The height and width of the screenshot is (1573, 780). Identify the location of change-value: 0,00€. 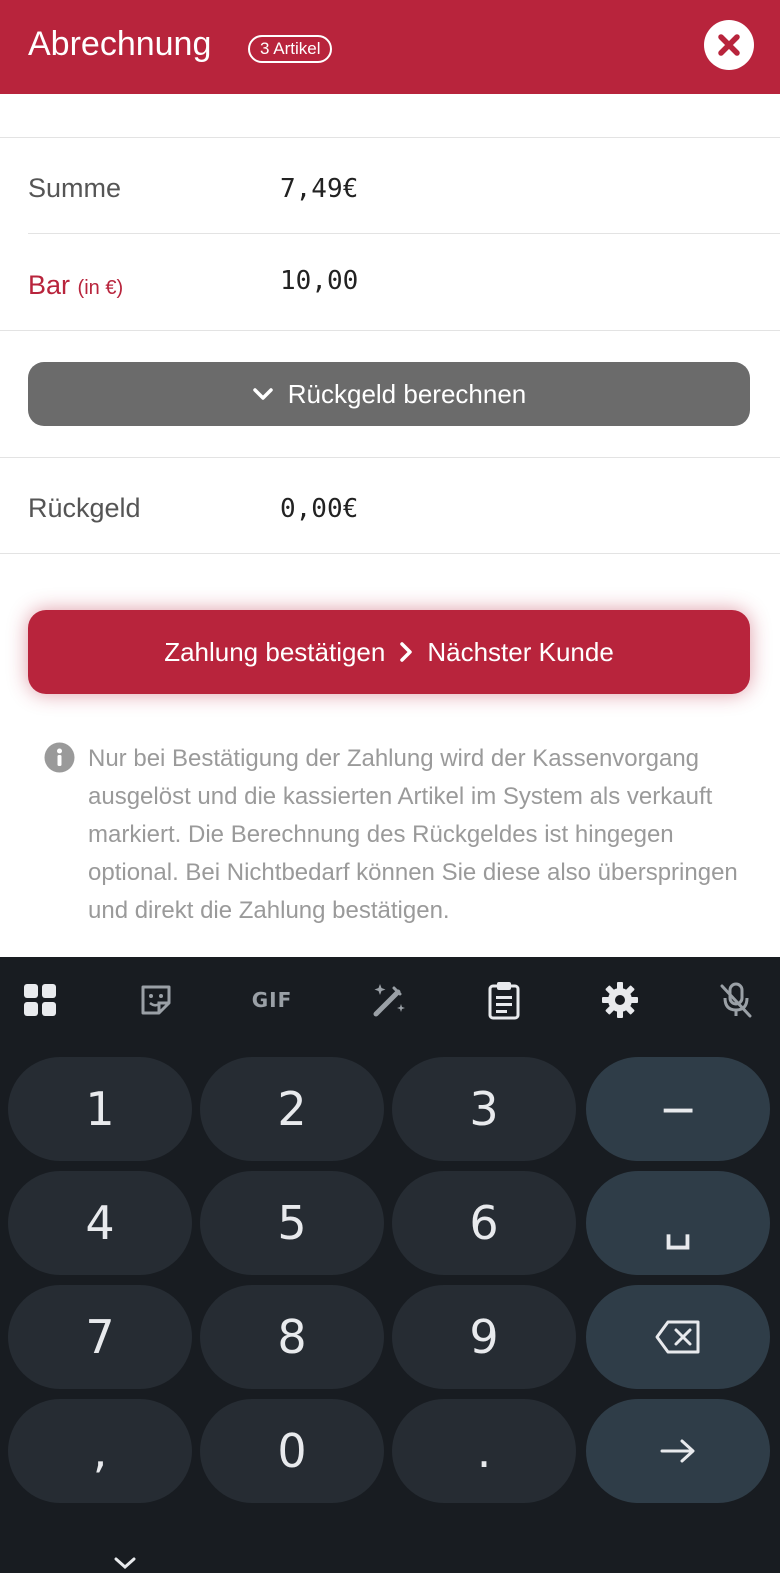
(319, 509).